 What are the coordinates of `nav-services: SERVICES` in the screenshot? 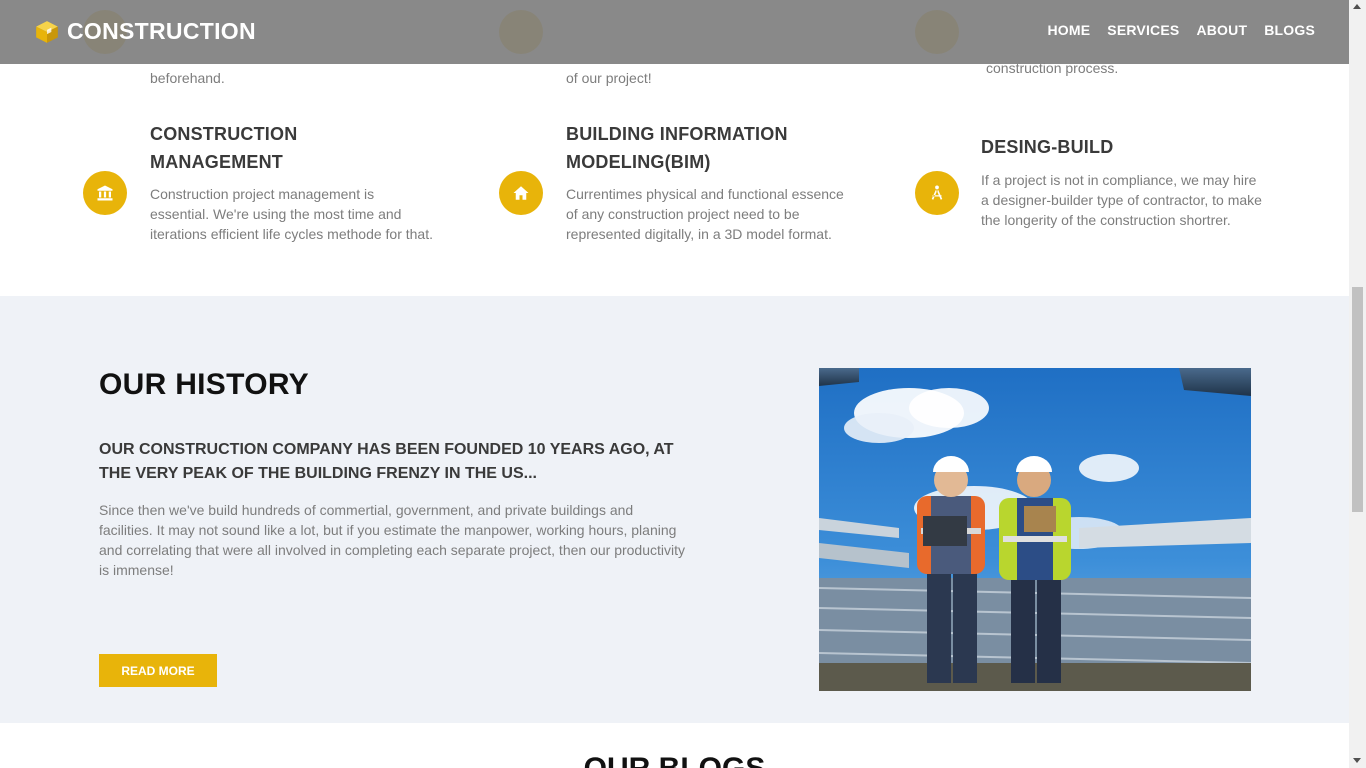 It's located at (1143, 30).